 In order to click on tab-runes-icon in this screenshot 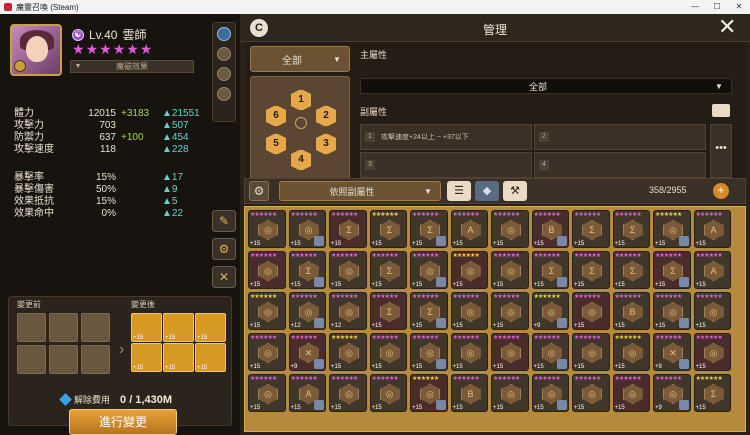, I will do `click(224, 34)`.